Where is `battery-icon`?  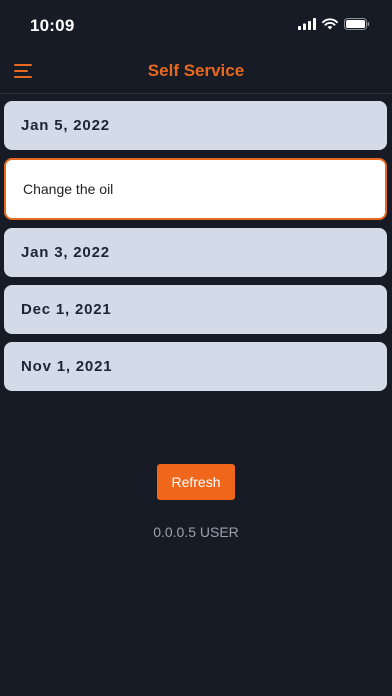
battery-icon is located at coordinates (357, 24).